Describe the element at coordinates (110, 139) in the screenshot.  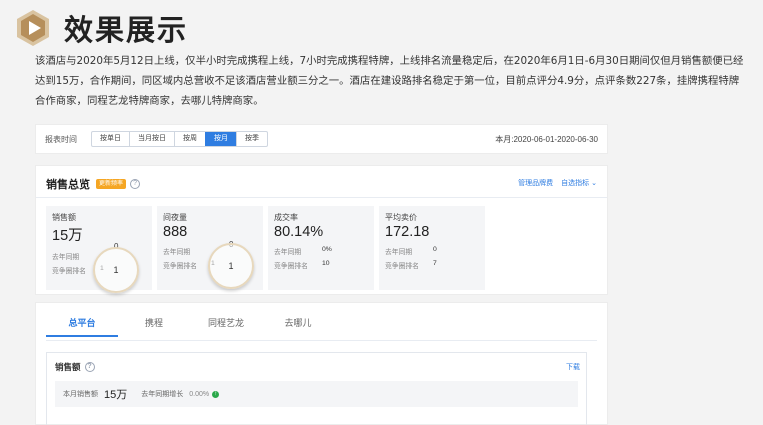
I see `period-button-daily: 按单日` at that location.